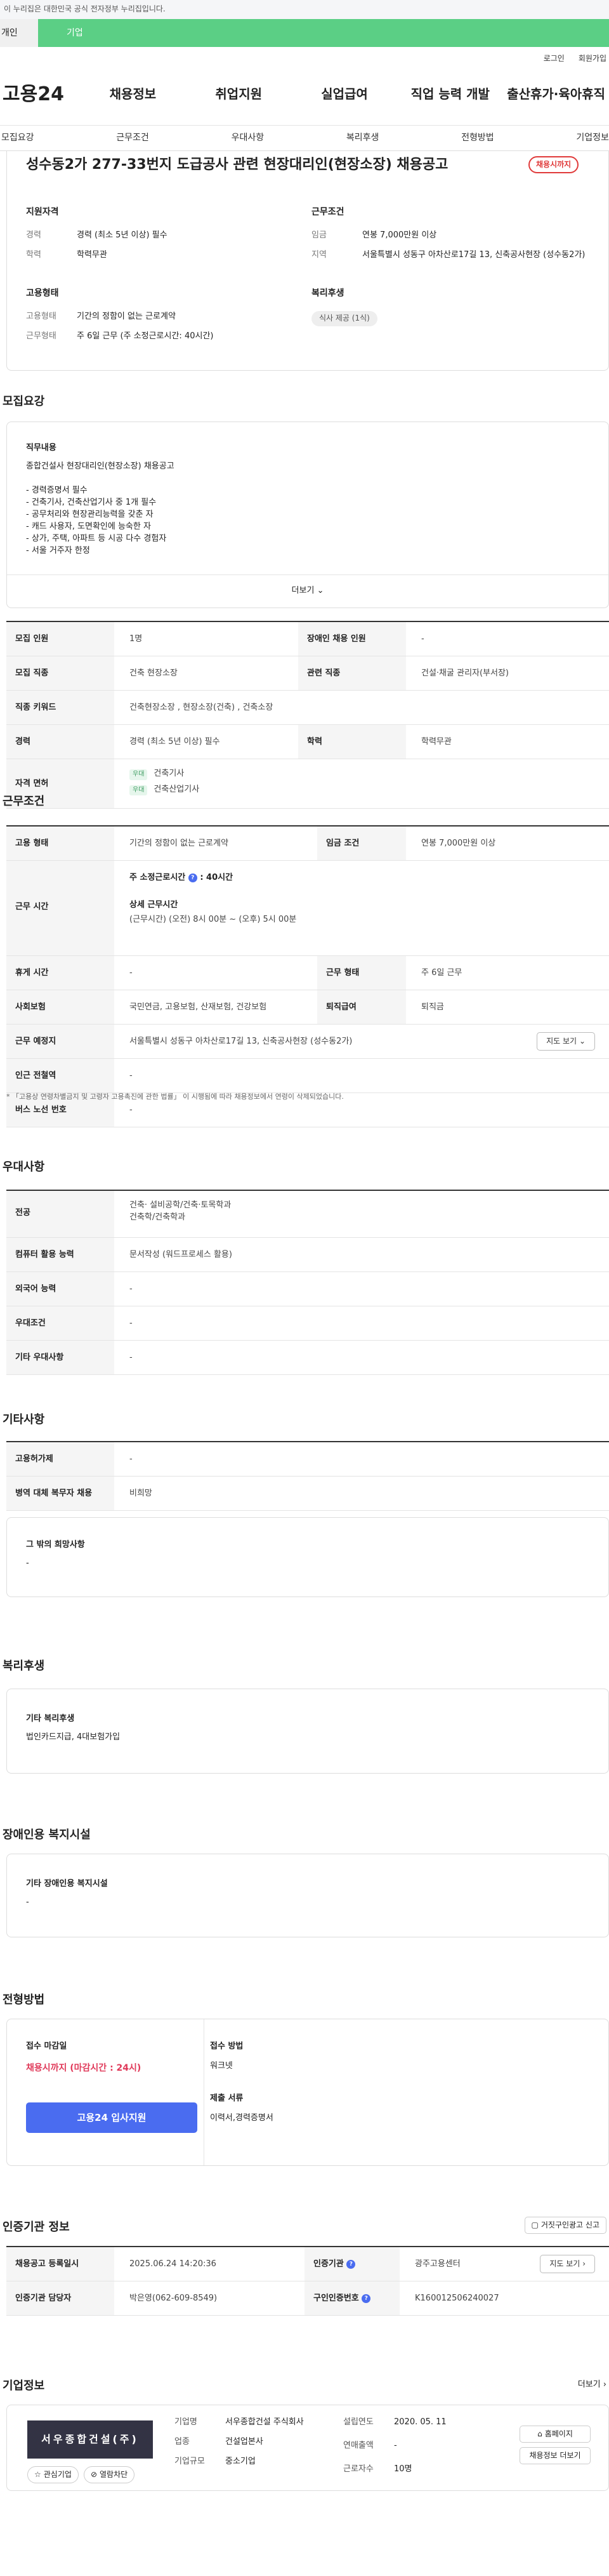 The width and height of the screenshot is (609, 2576). I want to click on report-button: ▢ 거짓구인광고 신고, so click(565, 2225).